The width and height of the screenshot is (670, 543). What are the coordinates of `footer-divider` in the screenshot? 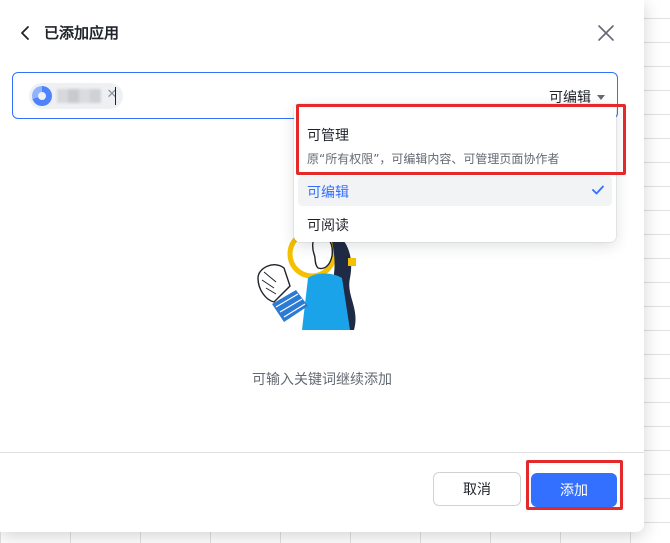 It's located at (322, 452).